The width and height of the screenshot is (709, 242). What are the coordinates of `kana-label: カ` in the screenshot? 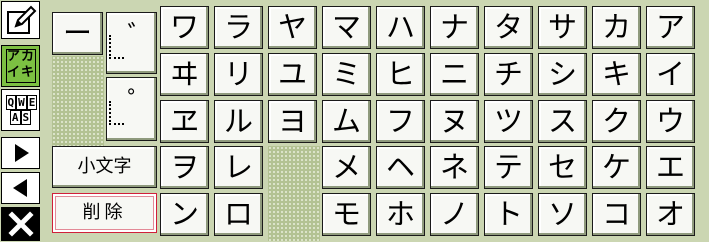 It's located at (616, 27).